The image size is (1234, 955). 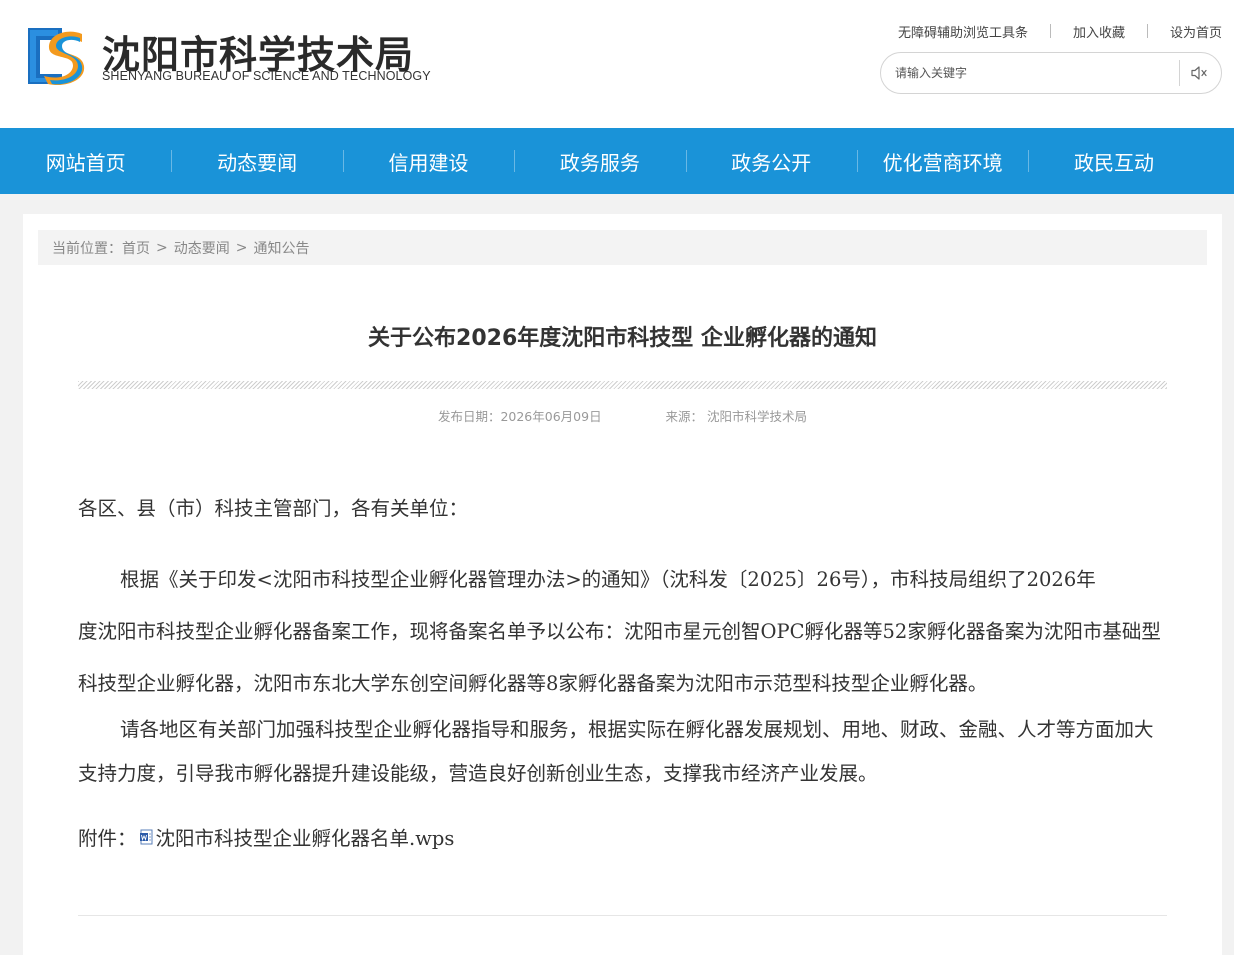 What do you see at coordinates (107, 838) in the screenshot?
I see `attachment-label: 附件：` at bounding box center [107, 838].